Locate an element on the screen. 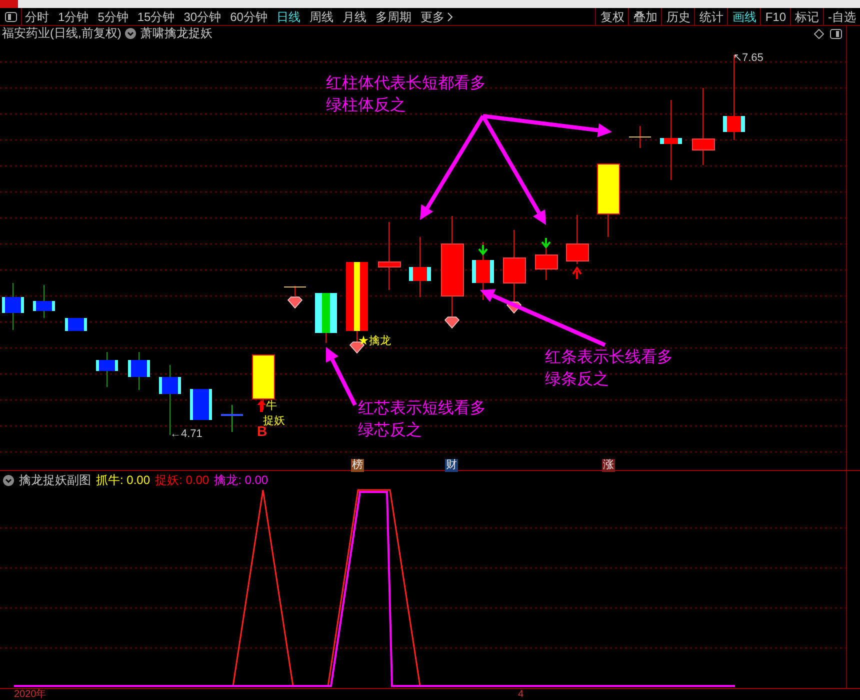  period-tab: 分时 is located at coordinates (37, 16).